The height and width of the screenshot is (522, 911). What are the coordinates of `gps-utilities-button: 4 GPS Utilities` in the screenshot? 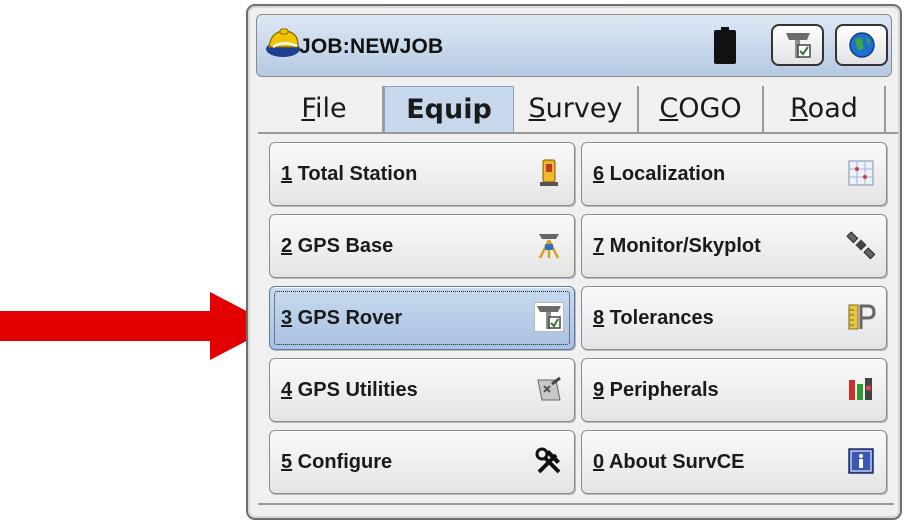 It's located at (422, 390).